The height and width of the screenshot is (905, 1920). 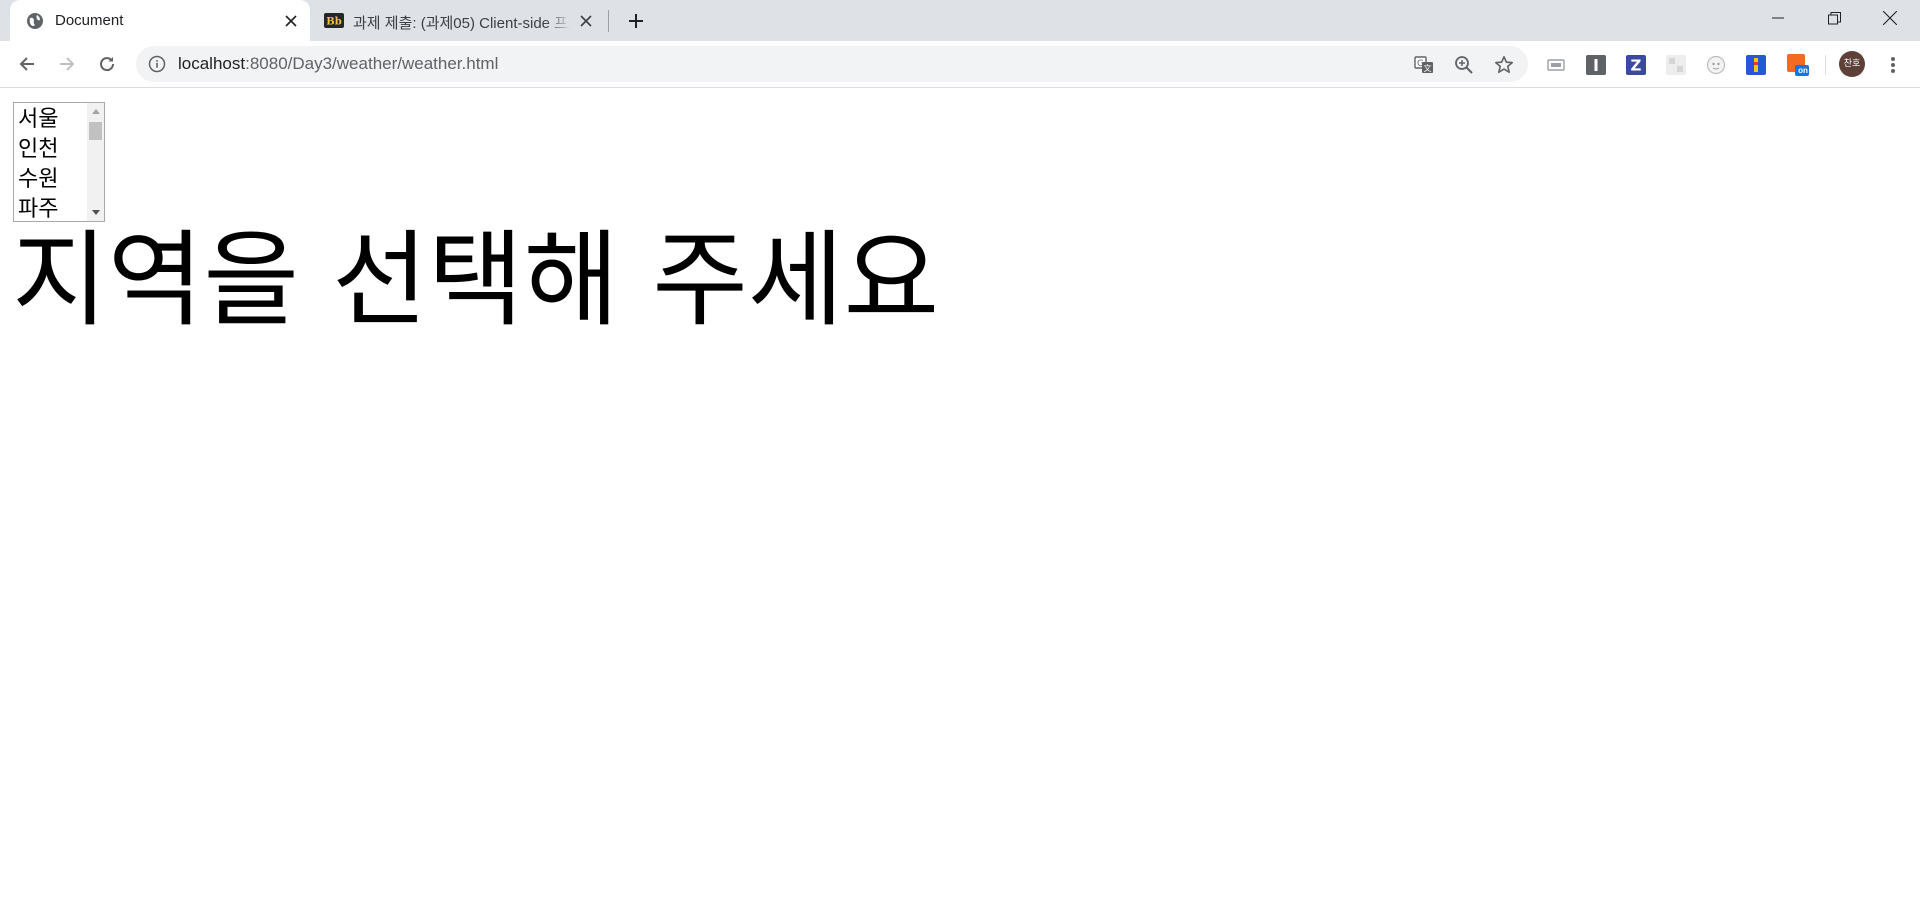 What do you see at coordinates (51, 208) in the screenshot?
I see `region-option: 파주` at bounding box center [51, 208].